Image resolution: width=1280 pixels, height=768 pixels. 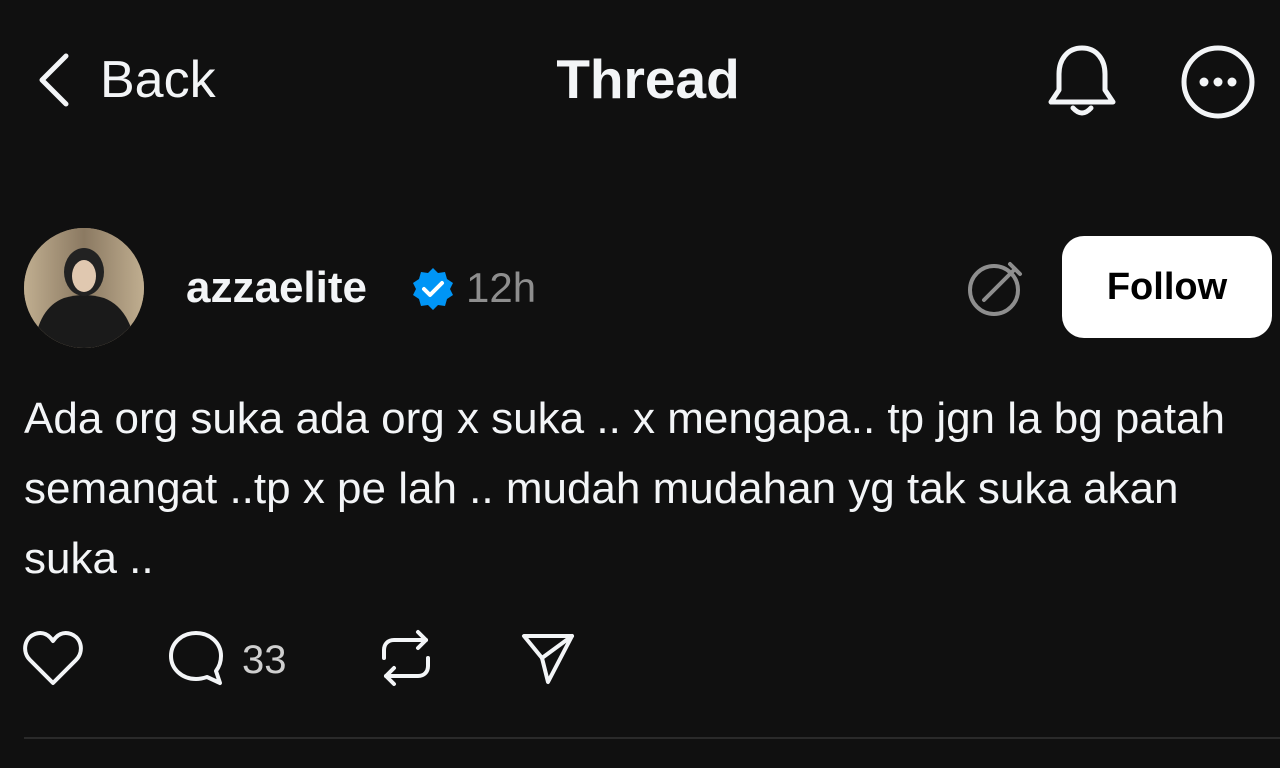 What do you see at coordinates (433, 289) in the screenshot?
I see `verified-badge-icon` at bounding box center [433, 289].